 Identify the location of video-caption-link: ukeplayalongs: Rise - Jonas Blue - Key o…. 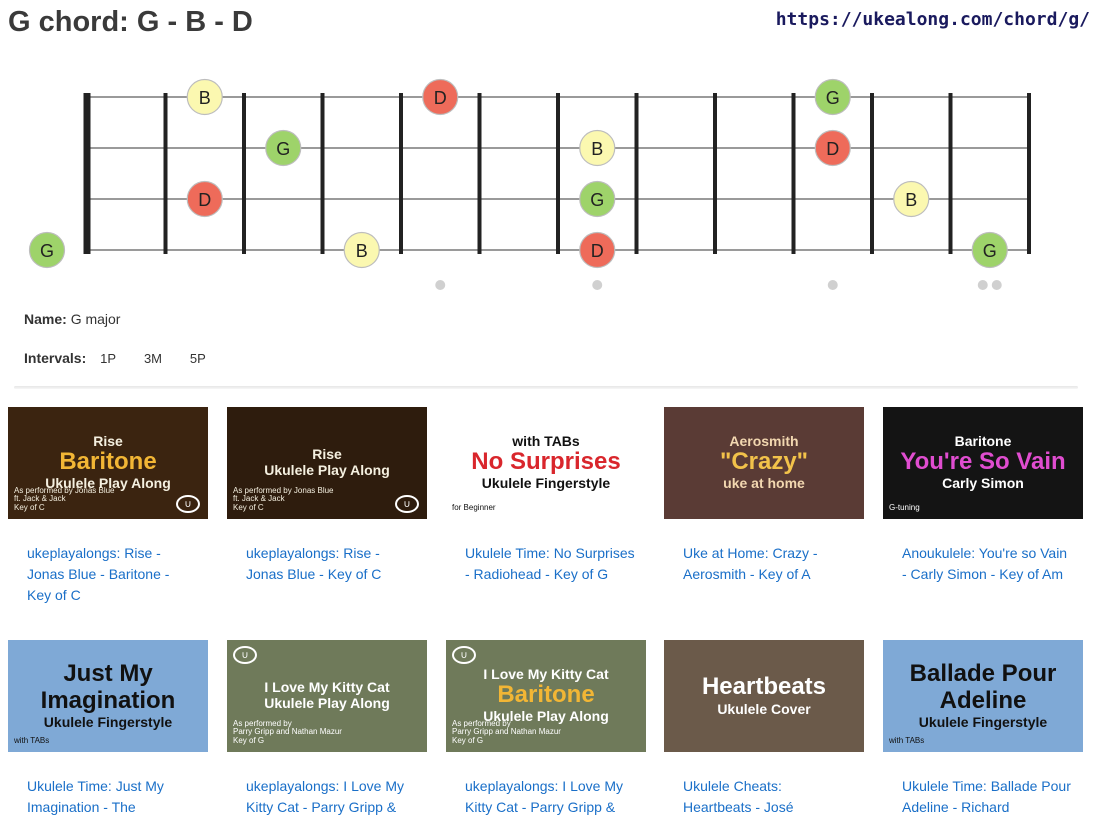
(331, 564).